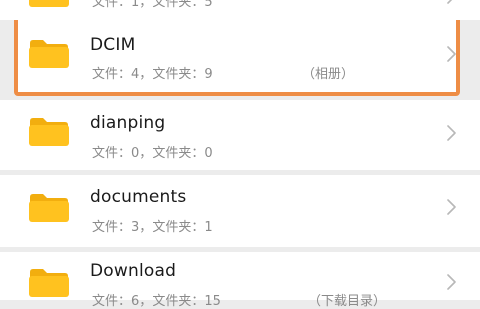  Describe the element at coordinates (208, 227) in the screenshot. I see `folders-count: 1` at that location.